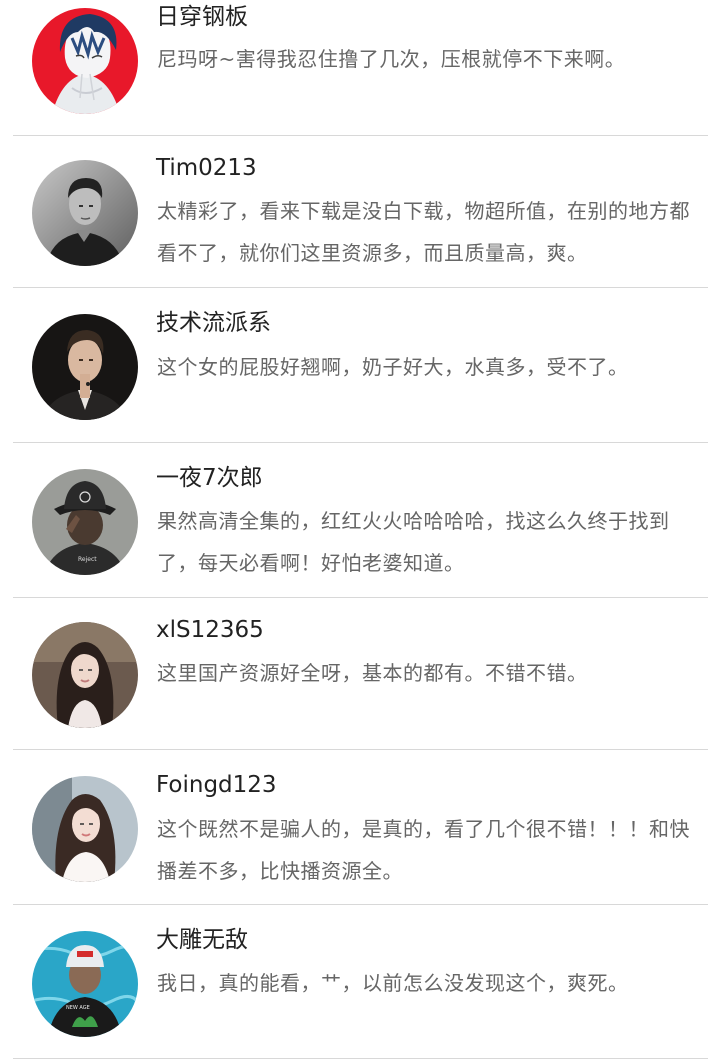 This screenshot has height=1059, width=727. What do you see at coordinates (393, 367) in the screenshot?
I see `comment-text: 这个女的屁股好翘啊，奶子好大，水真多，受不了。` at bounding box center [393, 367].